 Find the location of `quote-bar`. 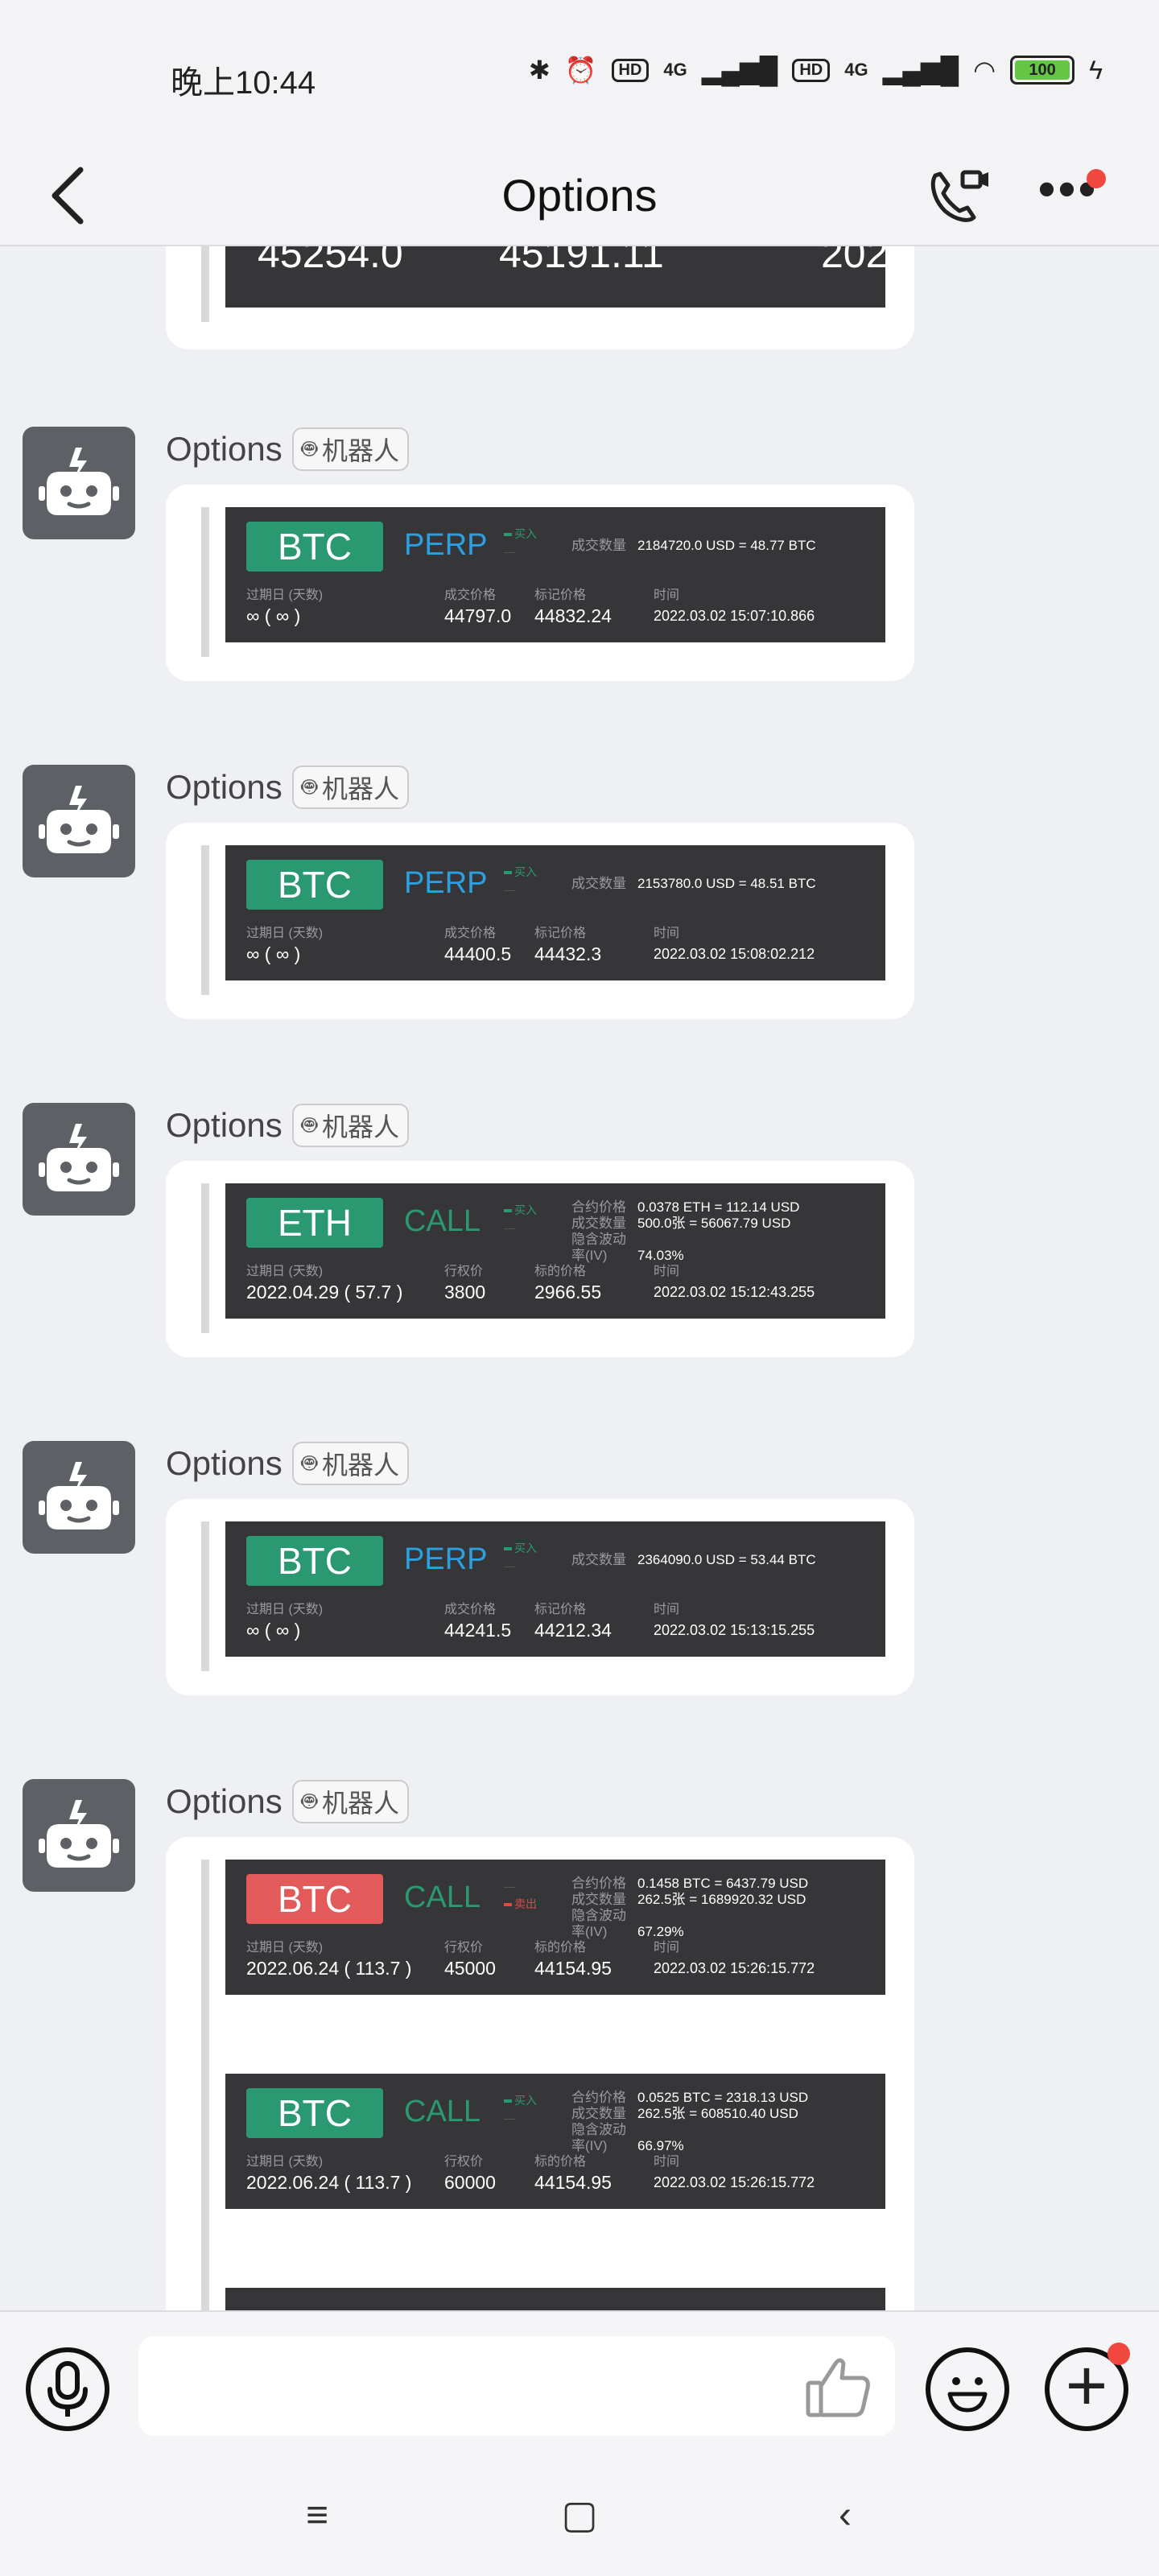

quote-bar is located at coordinates (205, 1596).